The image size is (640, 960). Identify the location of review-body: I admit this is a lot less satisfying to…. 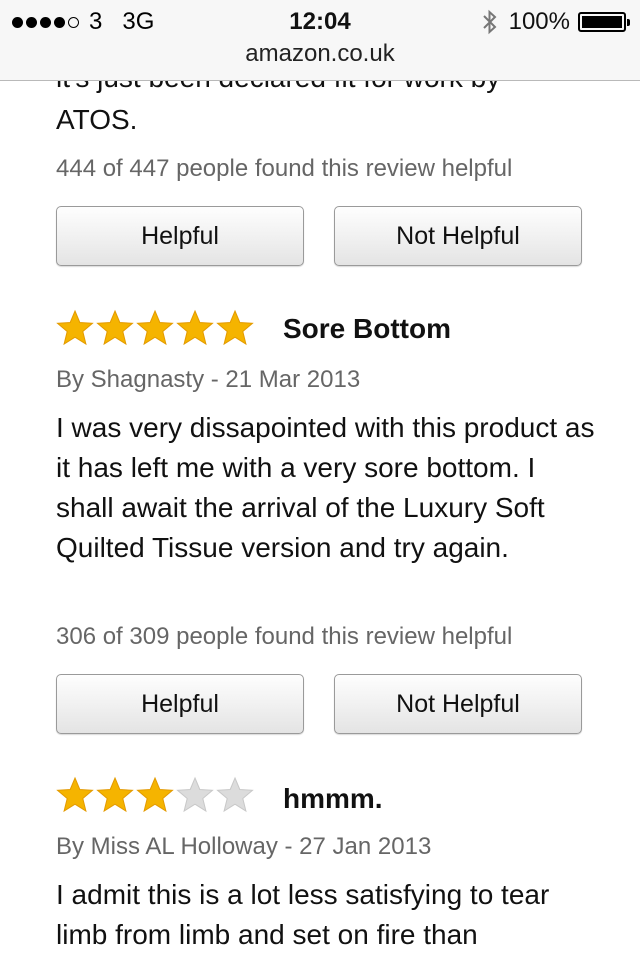
(303, 914).